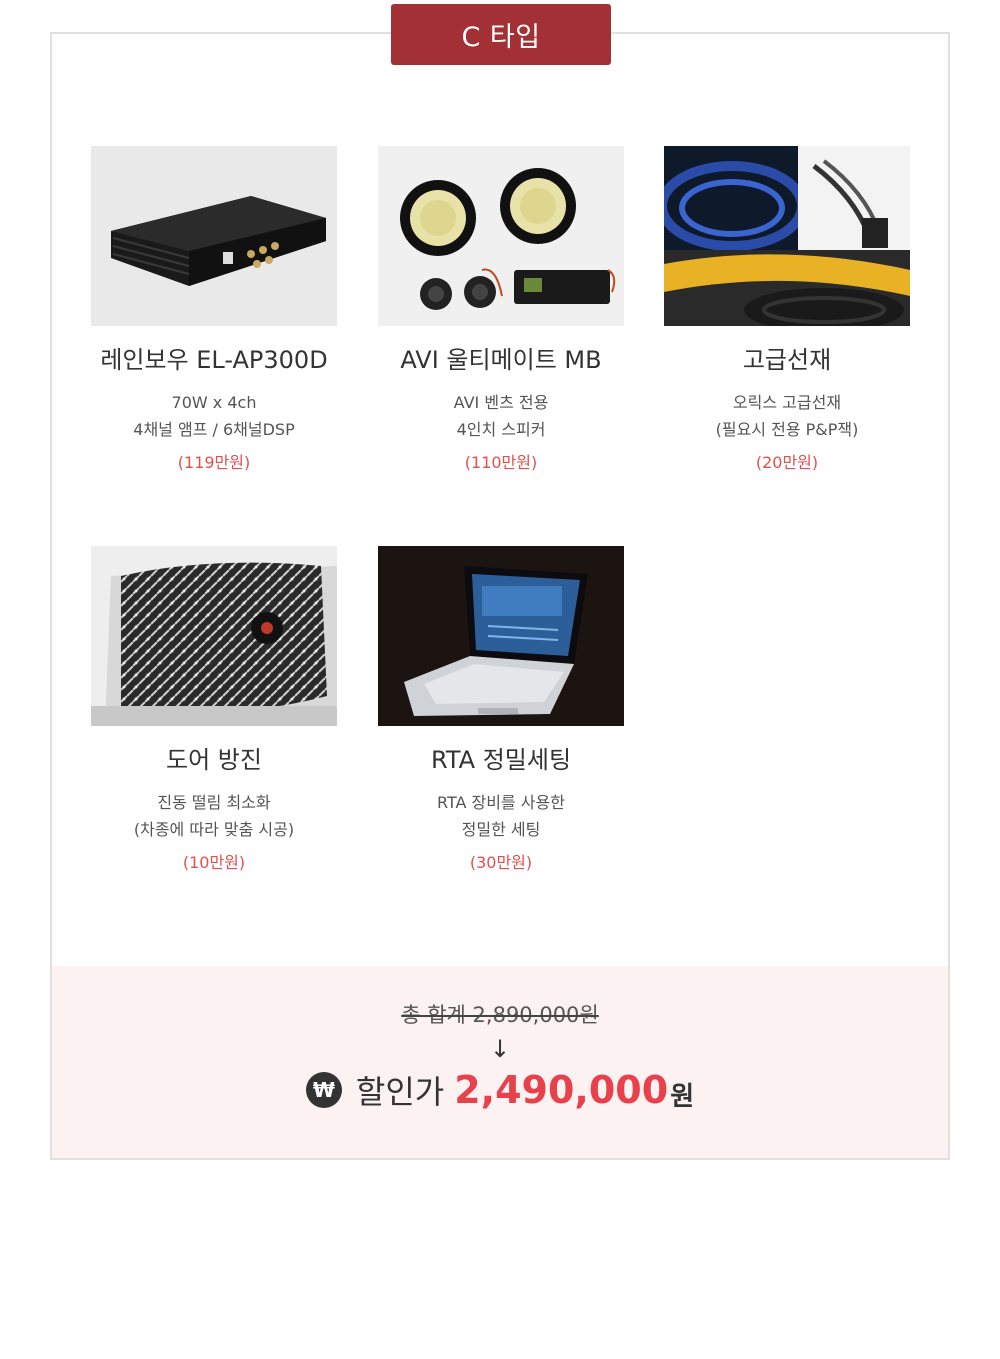  Describe the element at coordinates (323, 1090) in the screenshot. I see `won-icon: ₩` at that location.